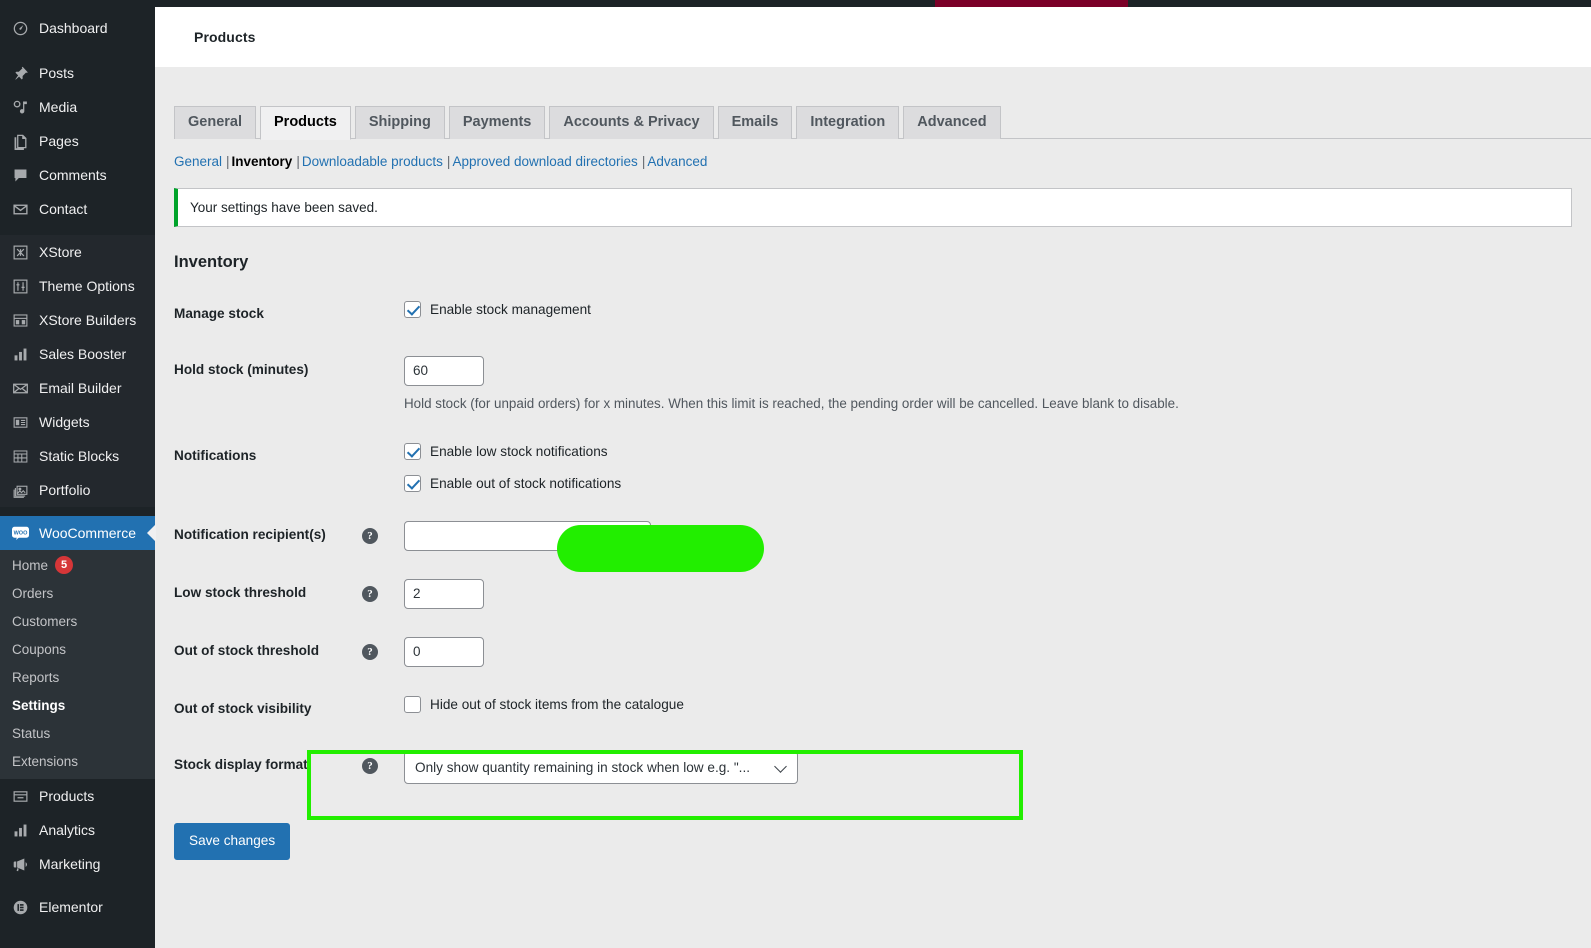  I want to click on label-text: Stock display format, so click(241, 764).